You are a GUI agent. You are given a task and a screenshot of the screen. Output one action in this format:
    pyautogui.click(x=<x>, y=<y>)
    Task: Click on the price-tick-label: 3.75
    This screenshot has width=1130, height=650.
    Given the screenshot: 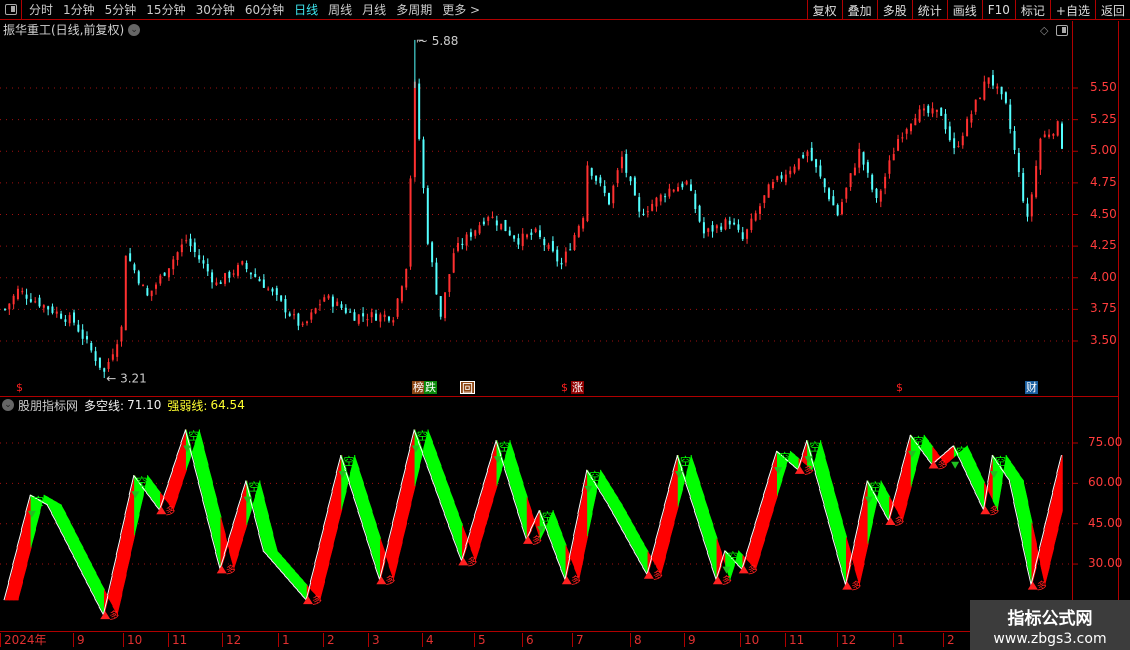 What is the action you would take?
    pyautogui.click(x=1103, y=308)
    